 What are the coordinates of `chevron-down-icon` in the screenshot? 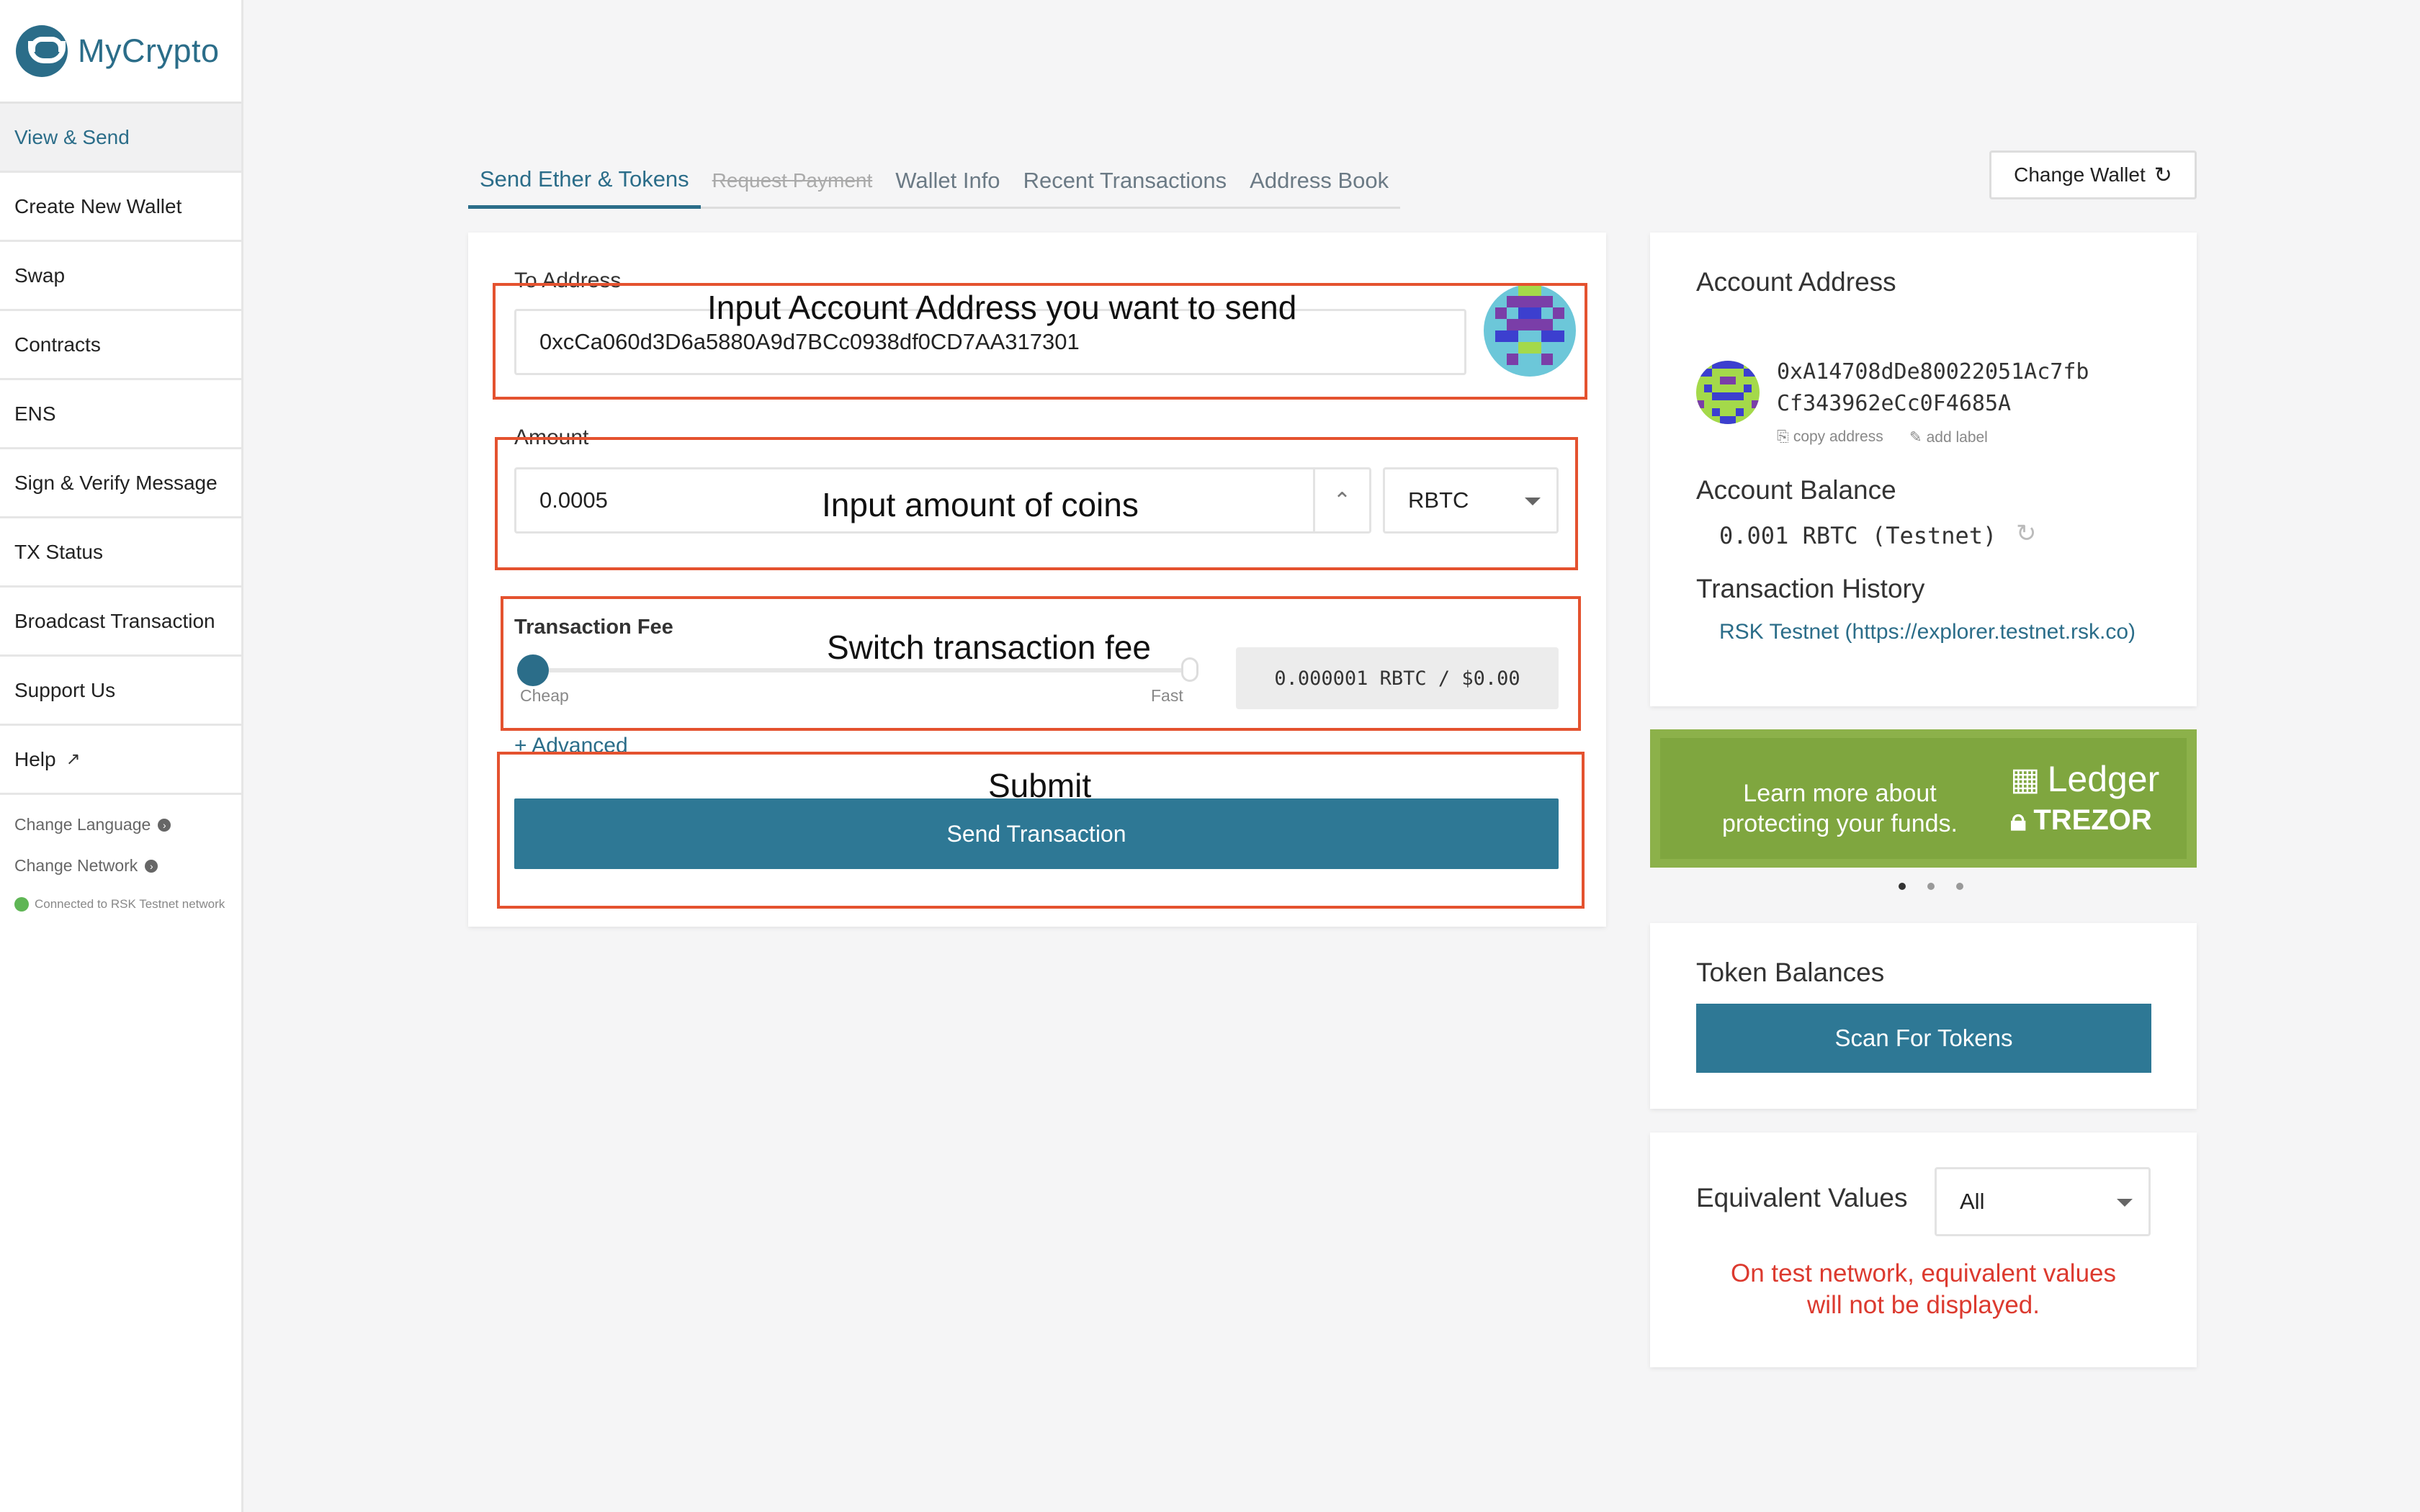 It's located at (2125, 1203).